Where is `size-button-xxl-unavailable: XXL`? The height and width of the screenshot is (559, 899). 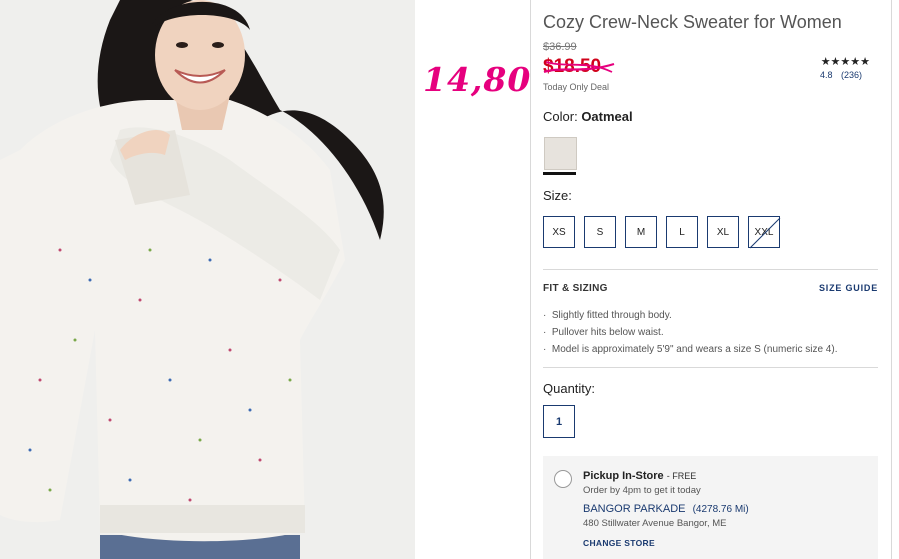 size-button-xxl-unavailable: XXL is located at coordinates (764, 232).